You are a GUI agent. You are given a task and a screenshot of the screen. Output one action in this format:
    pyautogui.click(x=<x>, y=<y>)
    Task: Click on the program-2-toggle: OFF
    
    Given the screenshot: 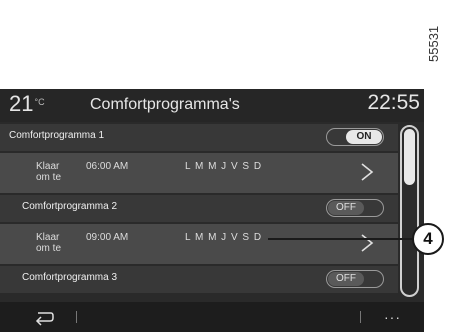 What is the action you would take?
    pyautogui.click(x=355, y=208)
    